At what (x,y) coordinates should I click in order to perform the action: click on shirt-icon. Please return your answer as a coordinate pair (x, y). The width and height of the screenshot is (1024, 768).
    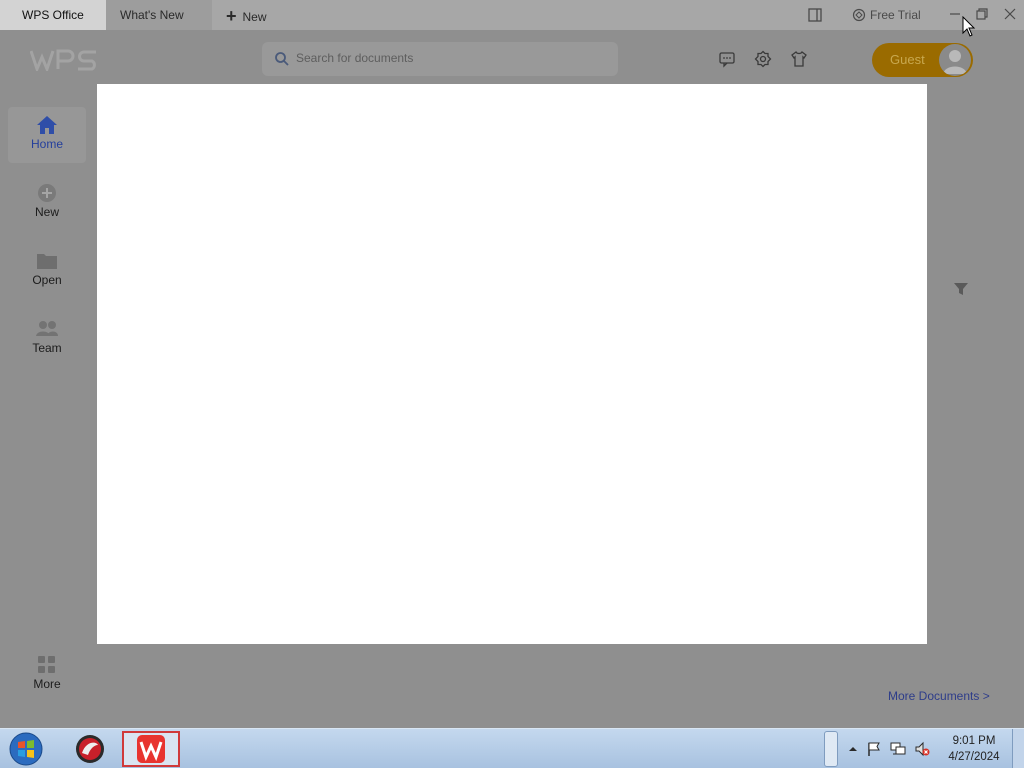
    Looking at the image, I should click on (799, 59).